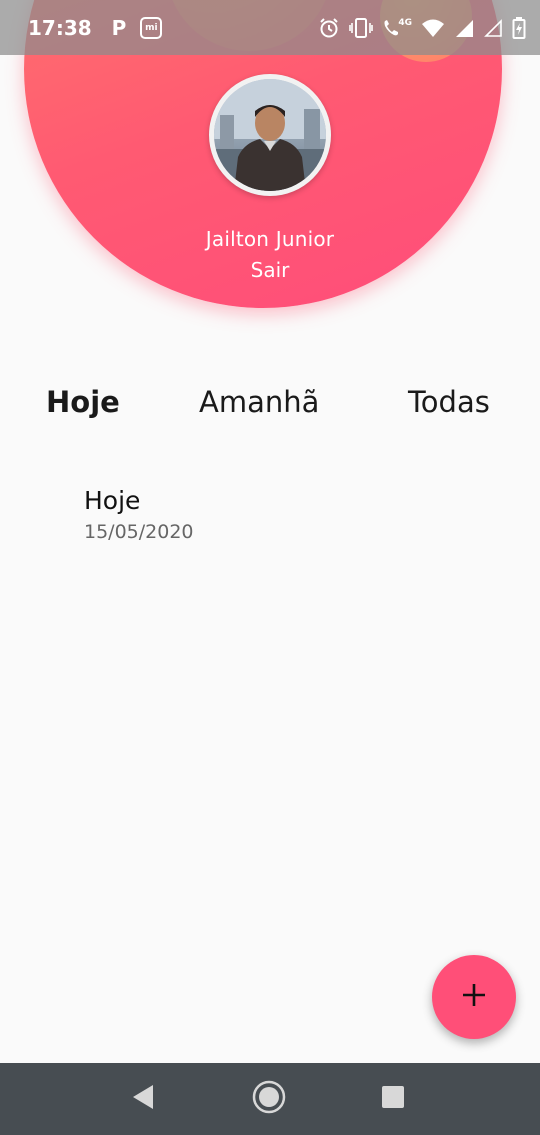 Image resolution: width=540 pixels, height=1135 pixels. What do you see at coordinates (270, 270) in the screenshot?
I see `logout-link: Sair` at bounding box center [270, 270].